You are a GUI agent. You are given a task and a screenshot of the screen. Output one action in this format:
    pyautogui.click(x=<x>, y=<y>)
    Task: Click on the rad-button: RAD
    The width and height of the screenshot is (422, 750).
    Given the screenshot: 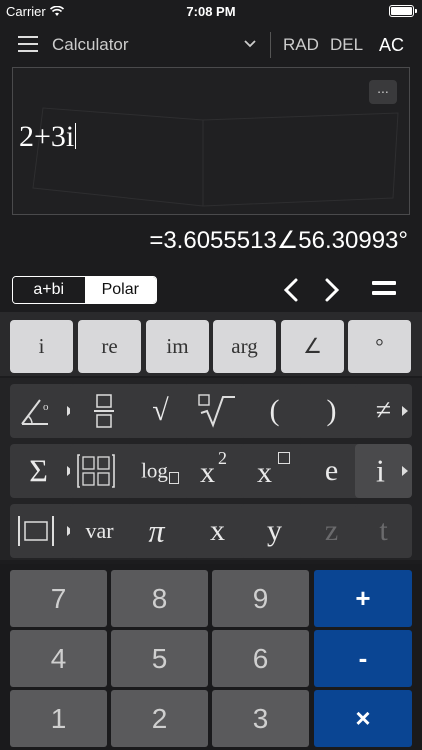 What is the action you would take?
    pyautogui.click(x=301, y=45)
    